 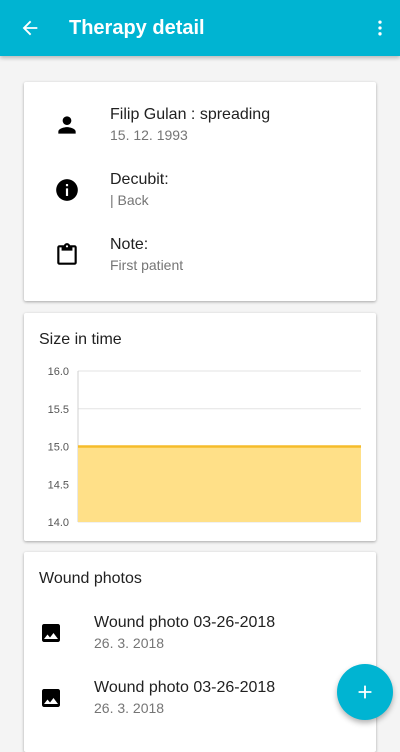 What do you see at coordinates (147, 265) in the screenshot?
I see `note-value: First patient` at bounding box center [147, 265].